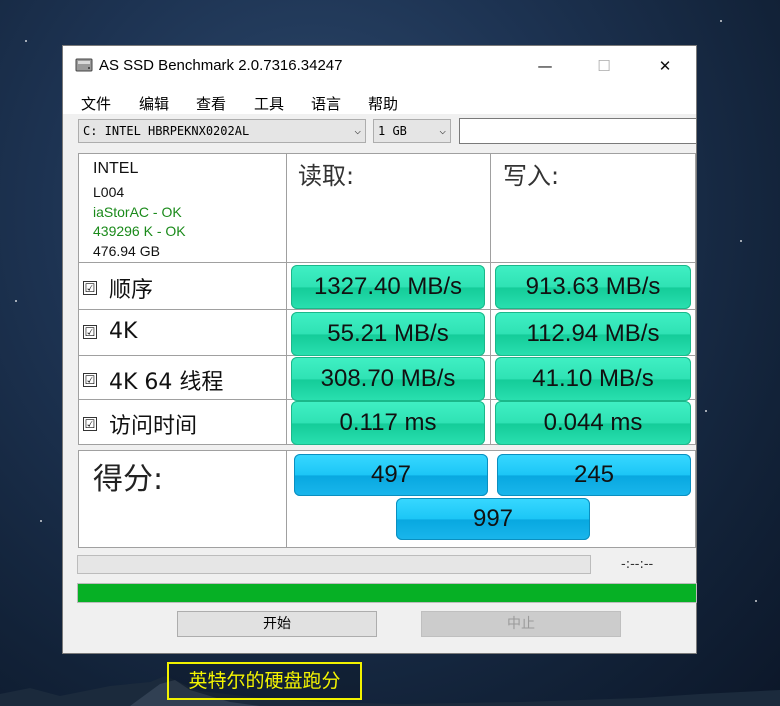  I want to click on menu-file: 文件, so click(96, 103).